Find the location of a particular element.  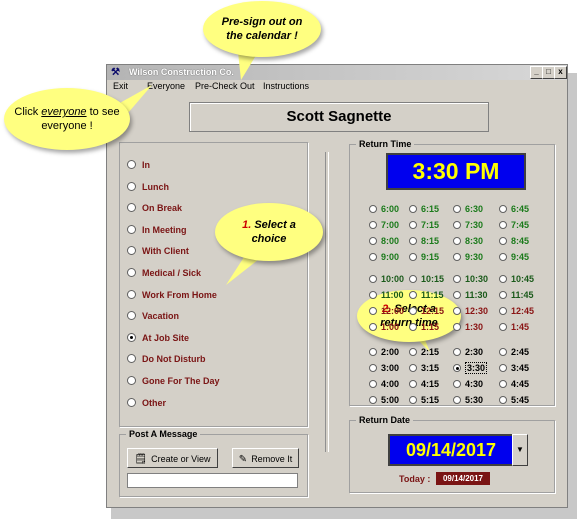

time-slot: 12:45 is located at coordinates (516, 311).